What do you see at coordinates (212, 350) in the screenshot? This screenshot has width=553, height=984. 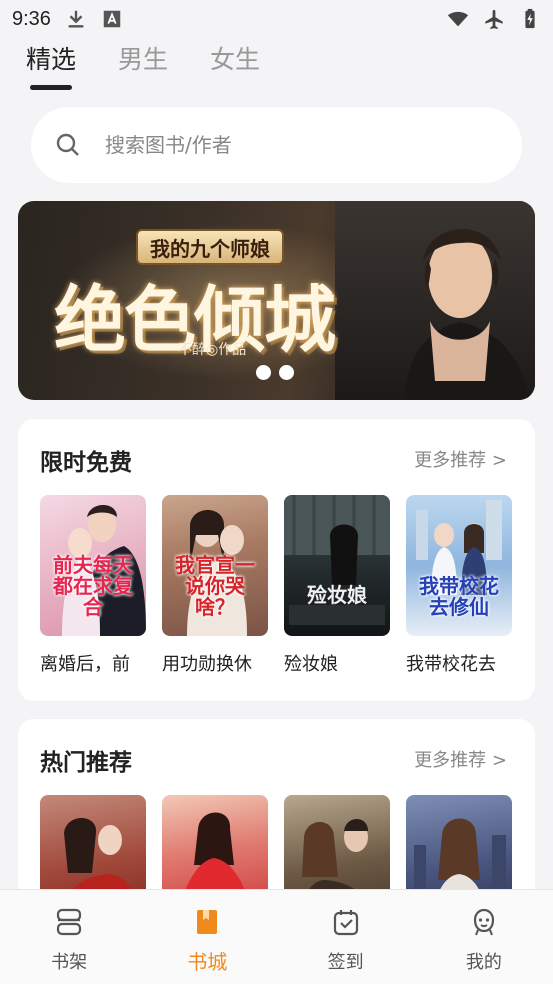 I see `banner-author: 不醉◎作品` at bounding box center [212, 350].